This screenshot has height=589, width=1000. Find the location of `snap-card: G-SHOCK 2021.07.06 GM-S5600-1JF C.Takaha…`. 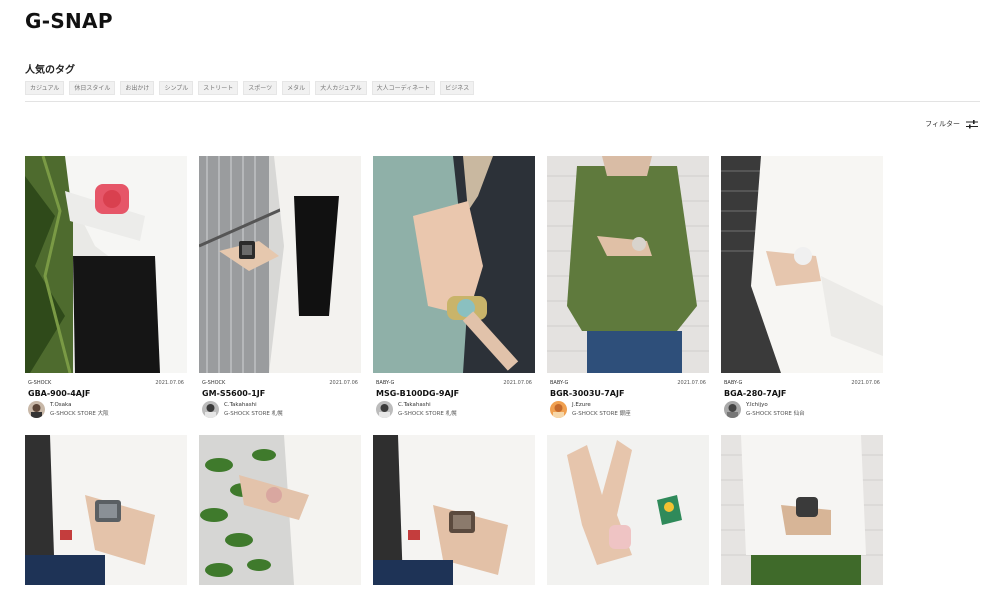

snap-card: G-SHOCK 2021.07.06 GM-S5600-1JF C.Takaha… is located at coordinates (280, 287).